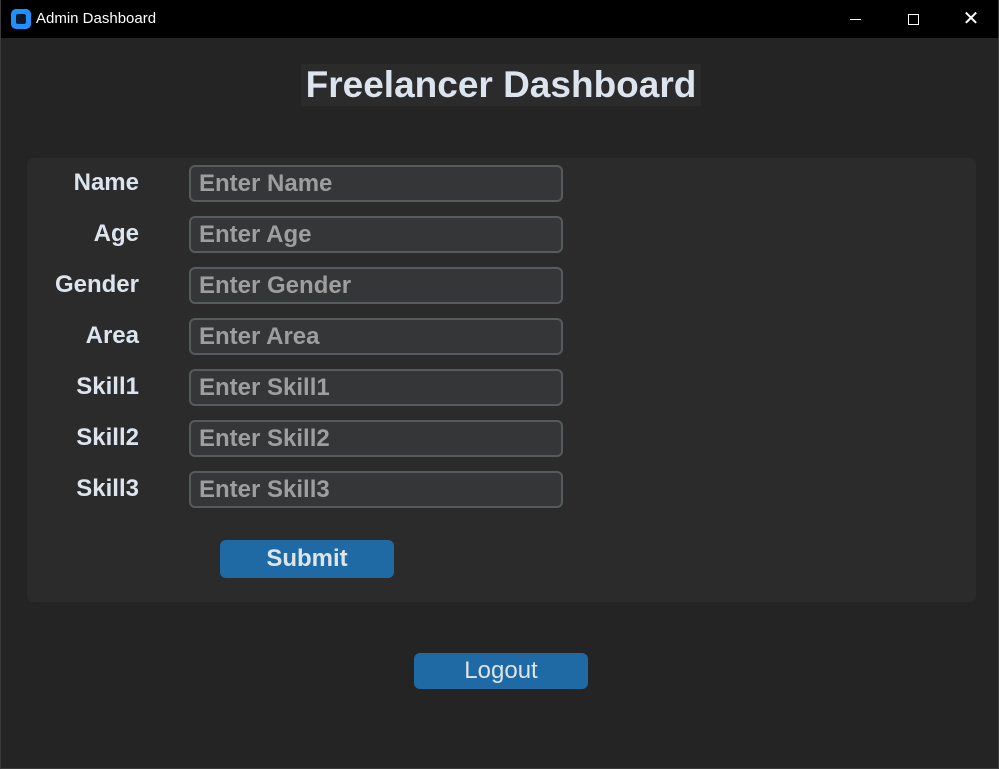 The height and width of the screenshot is (769, 999). I want to click on form-row-name: Name, so click(327, 183).